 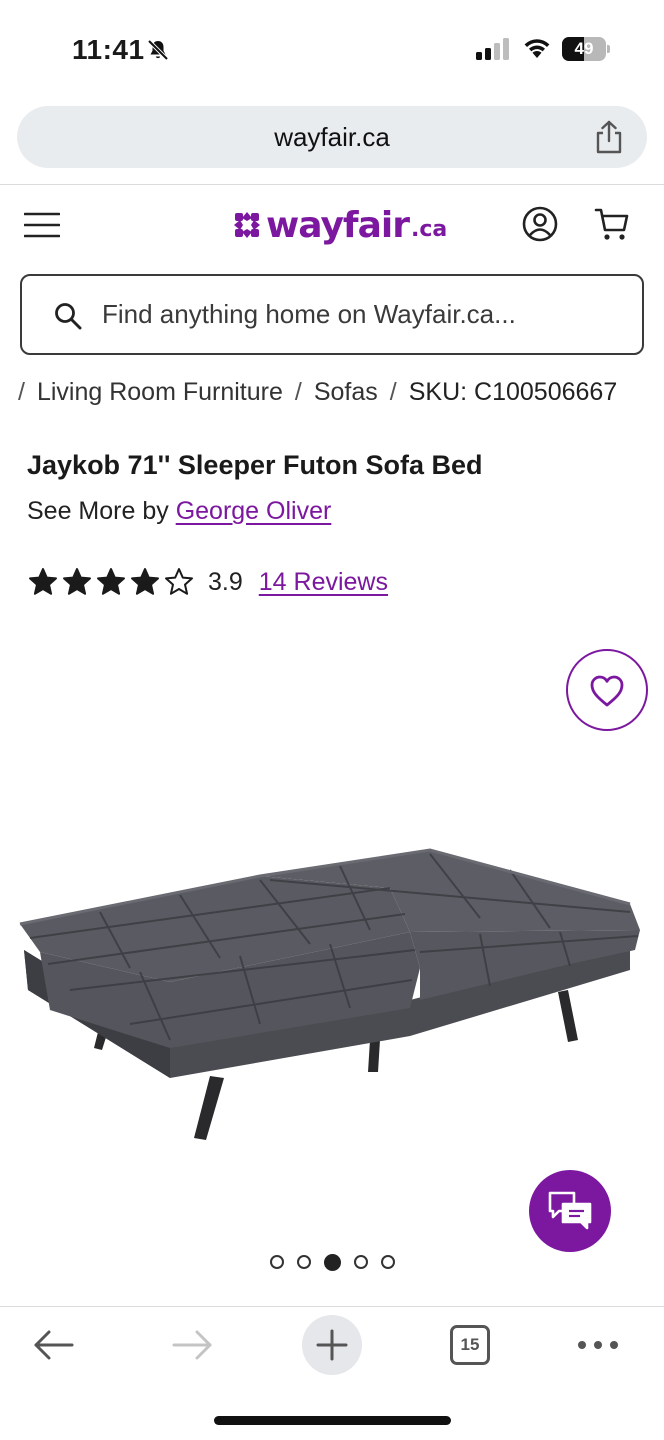 I want to click on status-time: 11:41, so click(x=108, y=49).